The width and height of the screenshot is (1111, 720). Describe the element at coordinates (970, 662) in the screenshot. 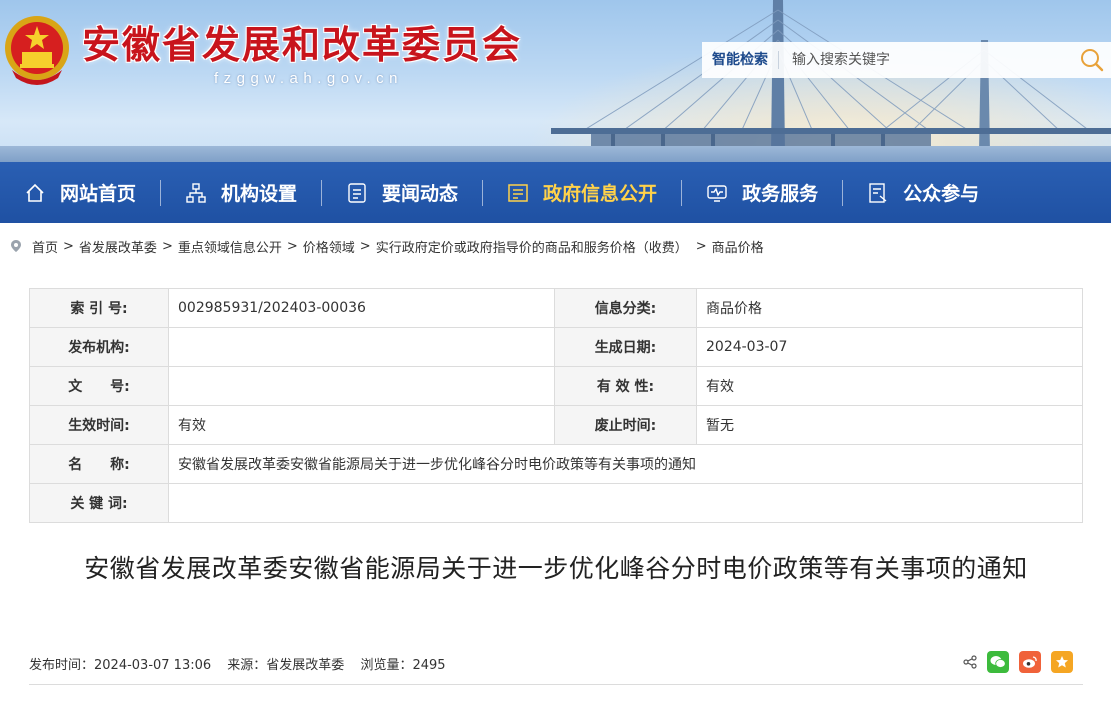

I see `share-icon` at that location.